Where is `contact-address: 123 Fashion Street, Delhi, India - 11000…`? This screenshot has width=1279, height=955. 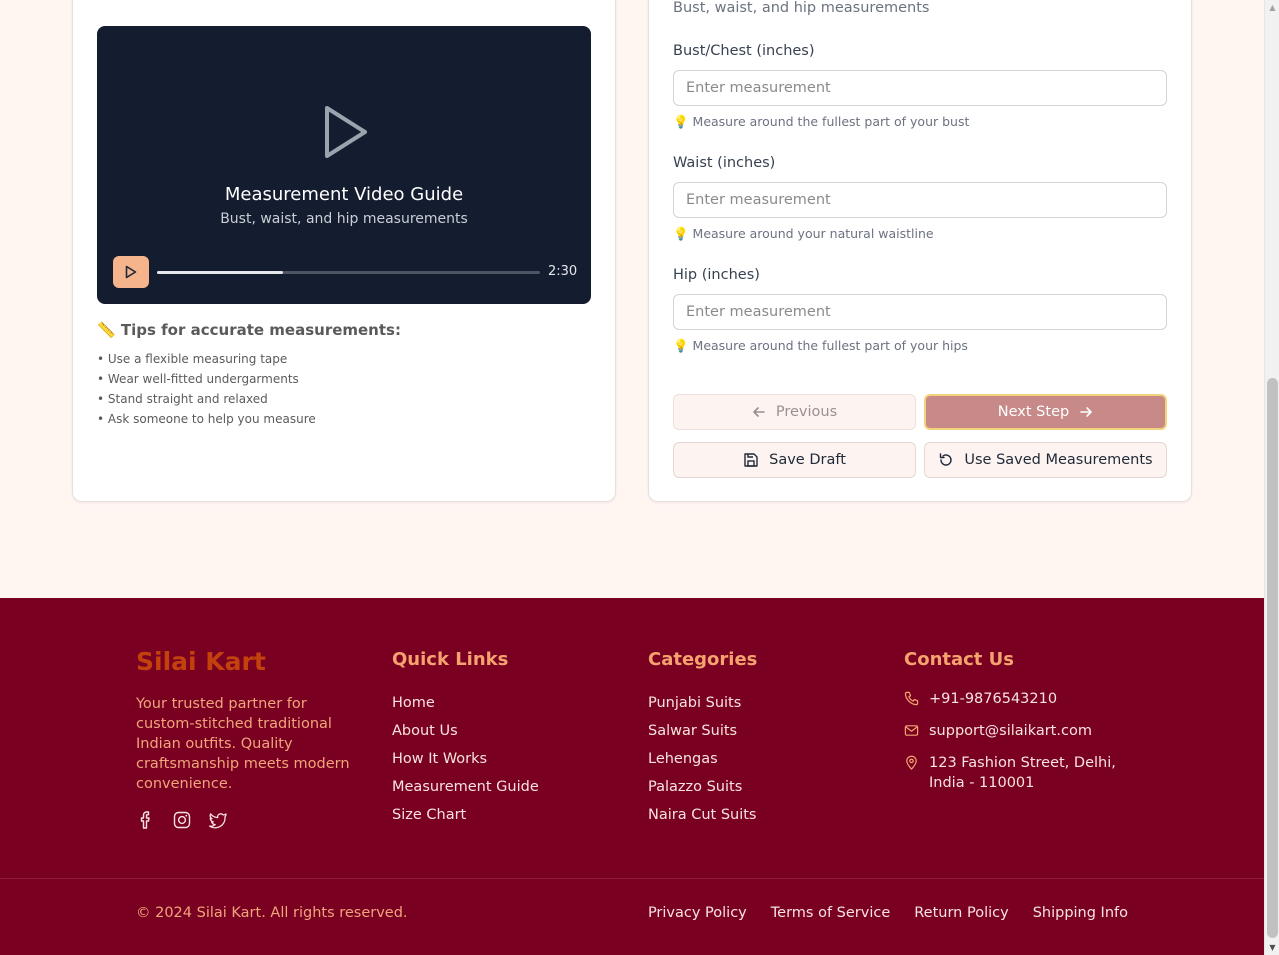
contact-address: 123 Fashion Street, Delhi, India - 11000… is located at coordinates (1014, 773).